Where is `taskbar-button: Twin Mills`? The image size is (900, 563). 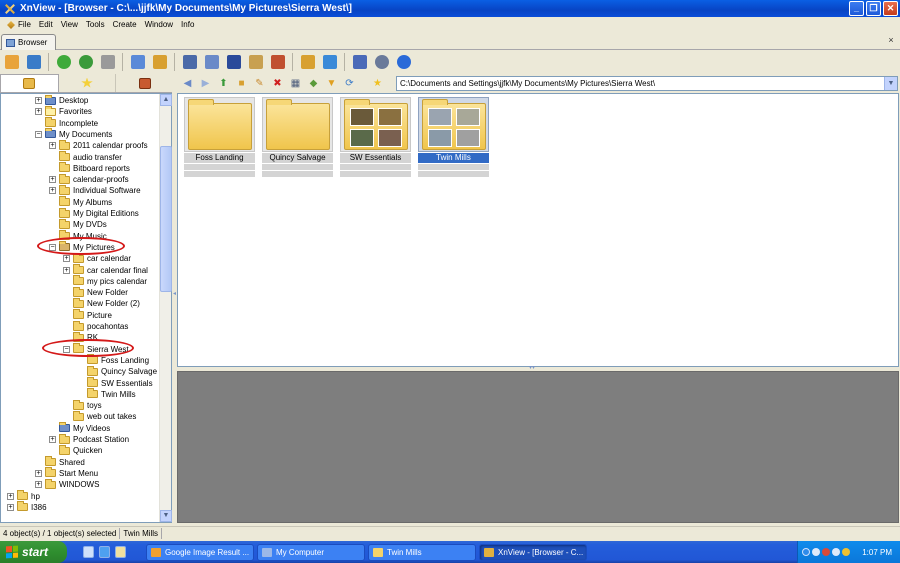
taskbar-button: Twin Mills is located at coordinates (422, 552).